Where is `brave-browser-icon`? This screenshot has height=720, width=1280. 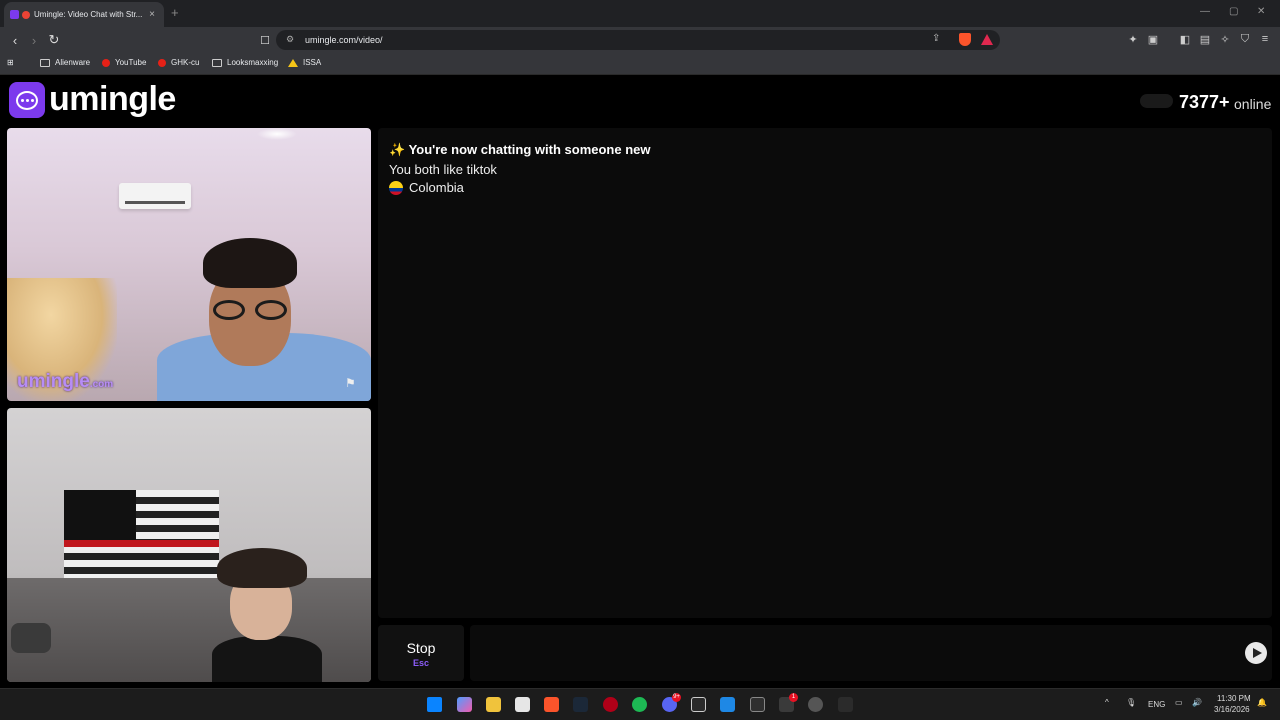 brave-browser-icon is located at coordinates (551, 704).